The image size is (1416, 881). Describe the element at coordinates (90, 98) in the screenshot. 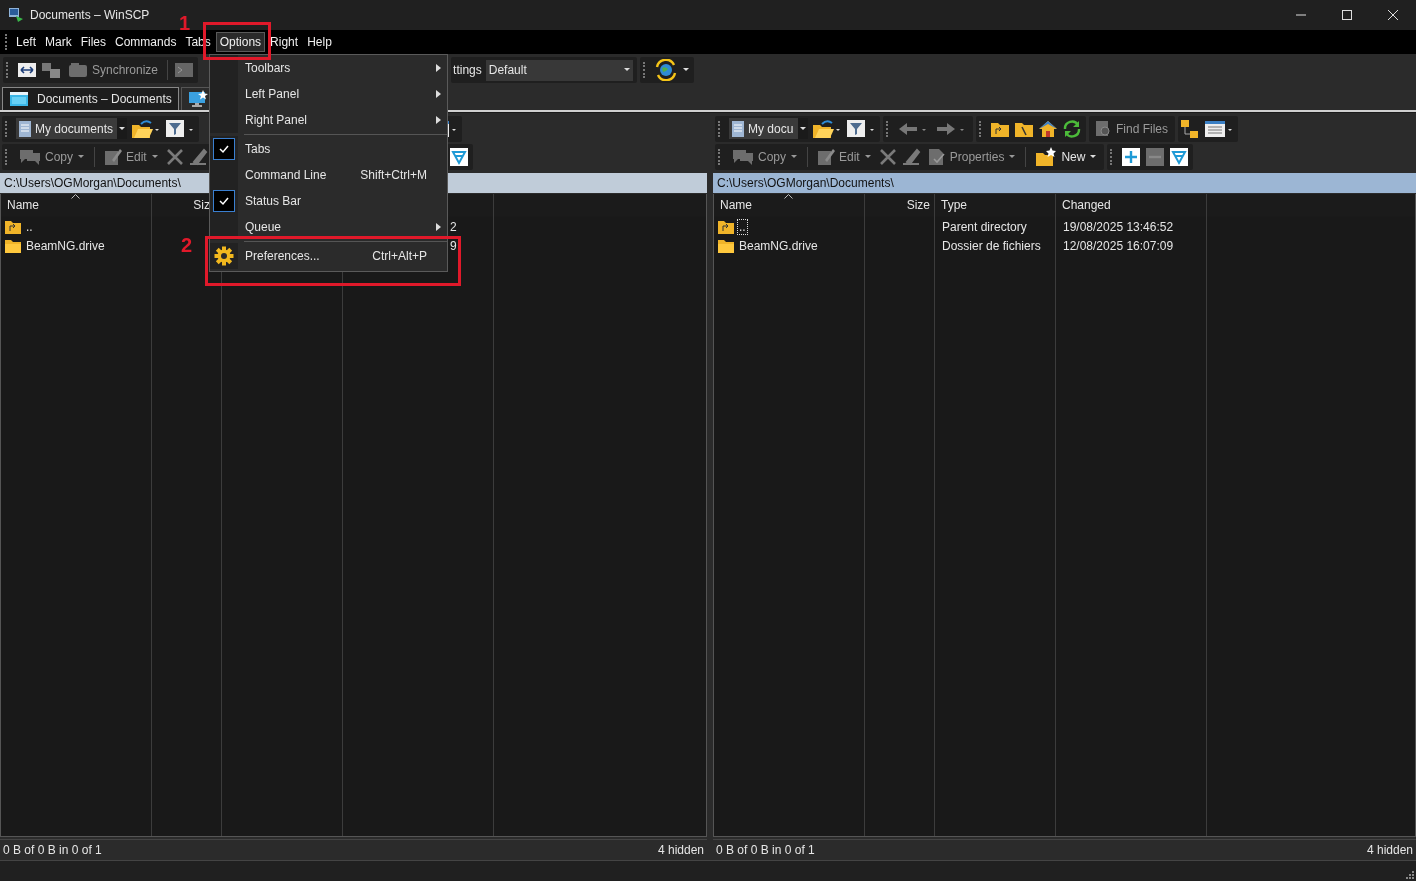

I see `tab: Documents – Documents` at that location.